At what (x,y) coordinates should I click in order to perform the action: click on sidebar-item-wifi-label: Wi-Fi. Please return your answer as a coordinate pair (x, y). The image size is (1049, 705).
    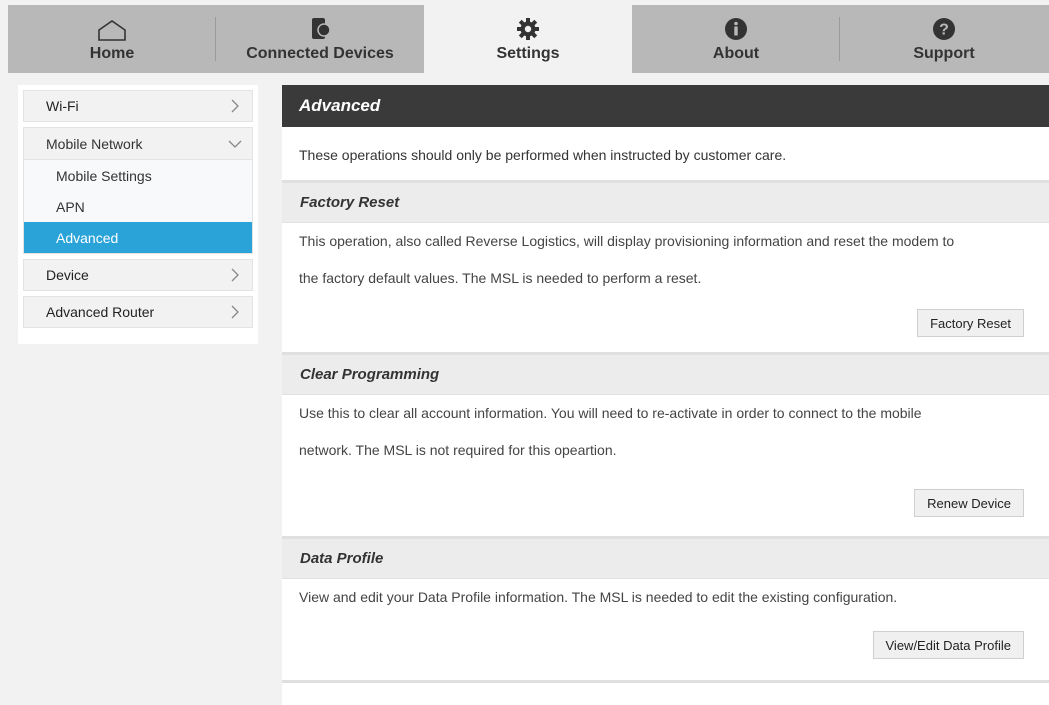
    Looking at the image, I should click on (62, 106).